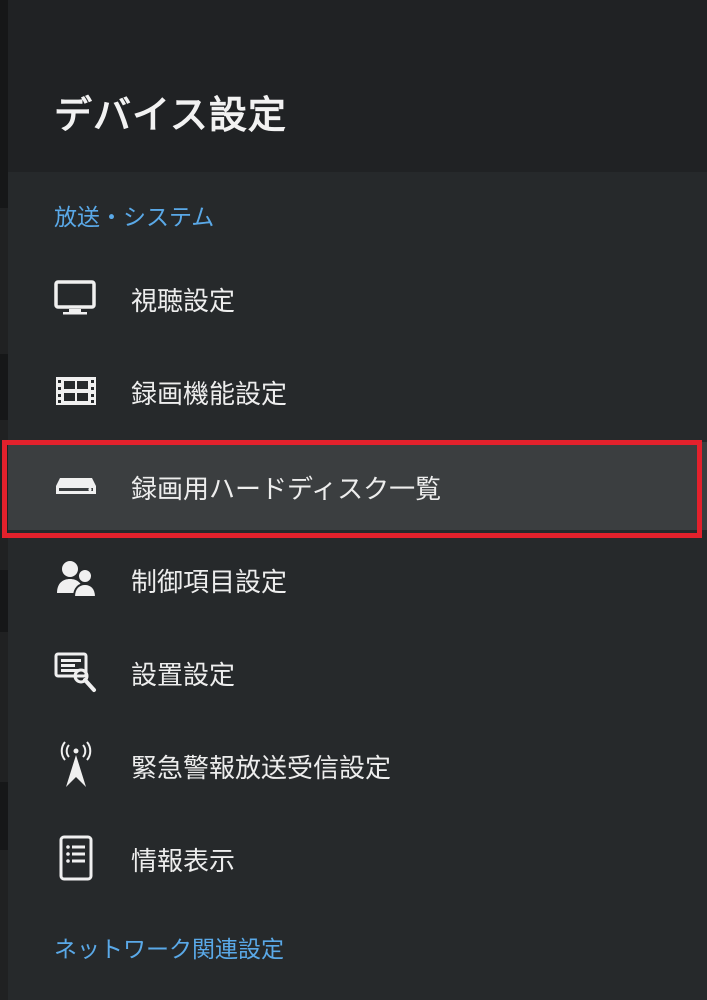  What do you see at coordinates (357, 858) in the screenshot?
I see `menu-item-information-display: 情報表示` at bounding box center [357, 858].